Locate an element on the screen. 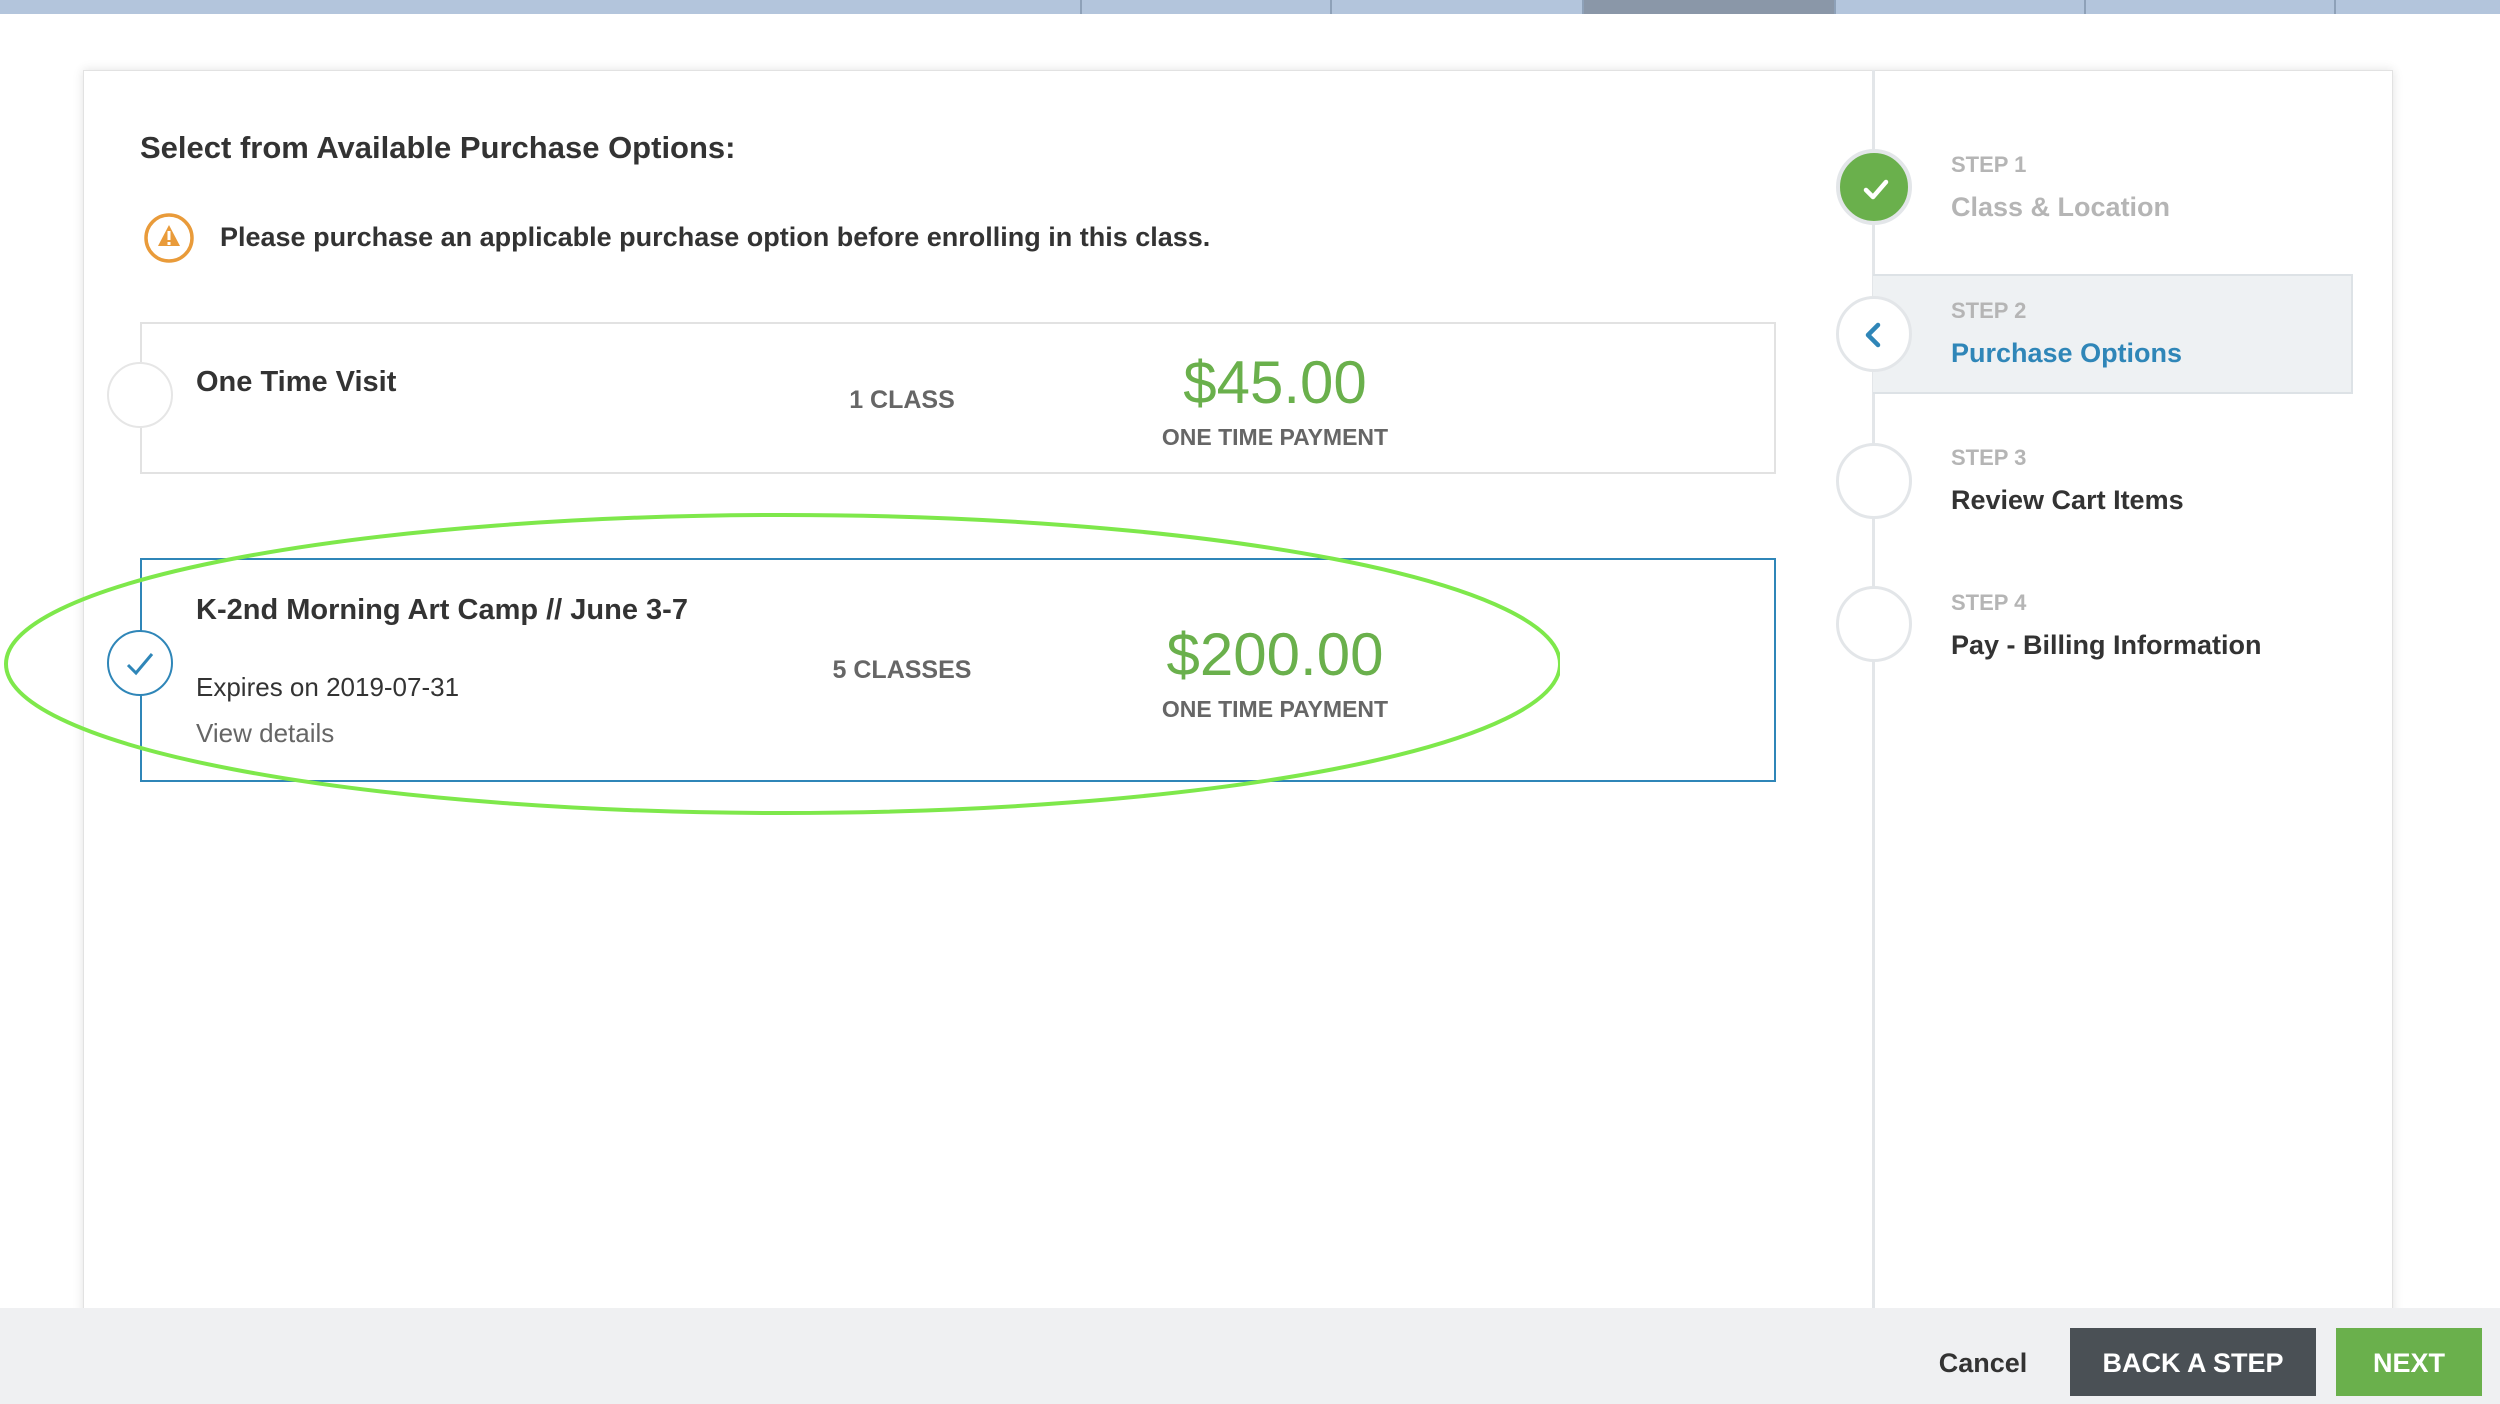 This screenshot has height=1404, width=2500. option-class-count: 5 CLASSES is located at coordinates (902, 670).